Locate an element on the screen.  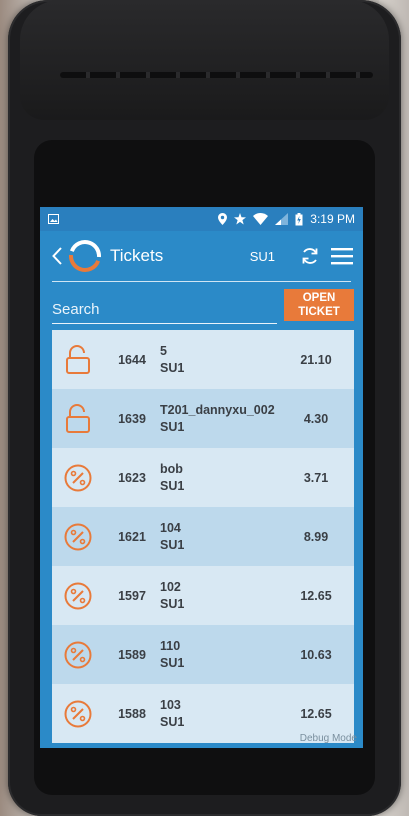
chevron-left-icon is located at coordinates (57, 256).